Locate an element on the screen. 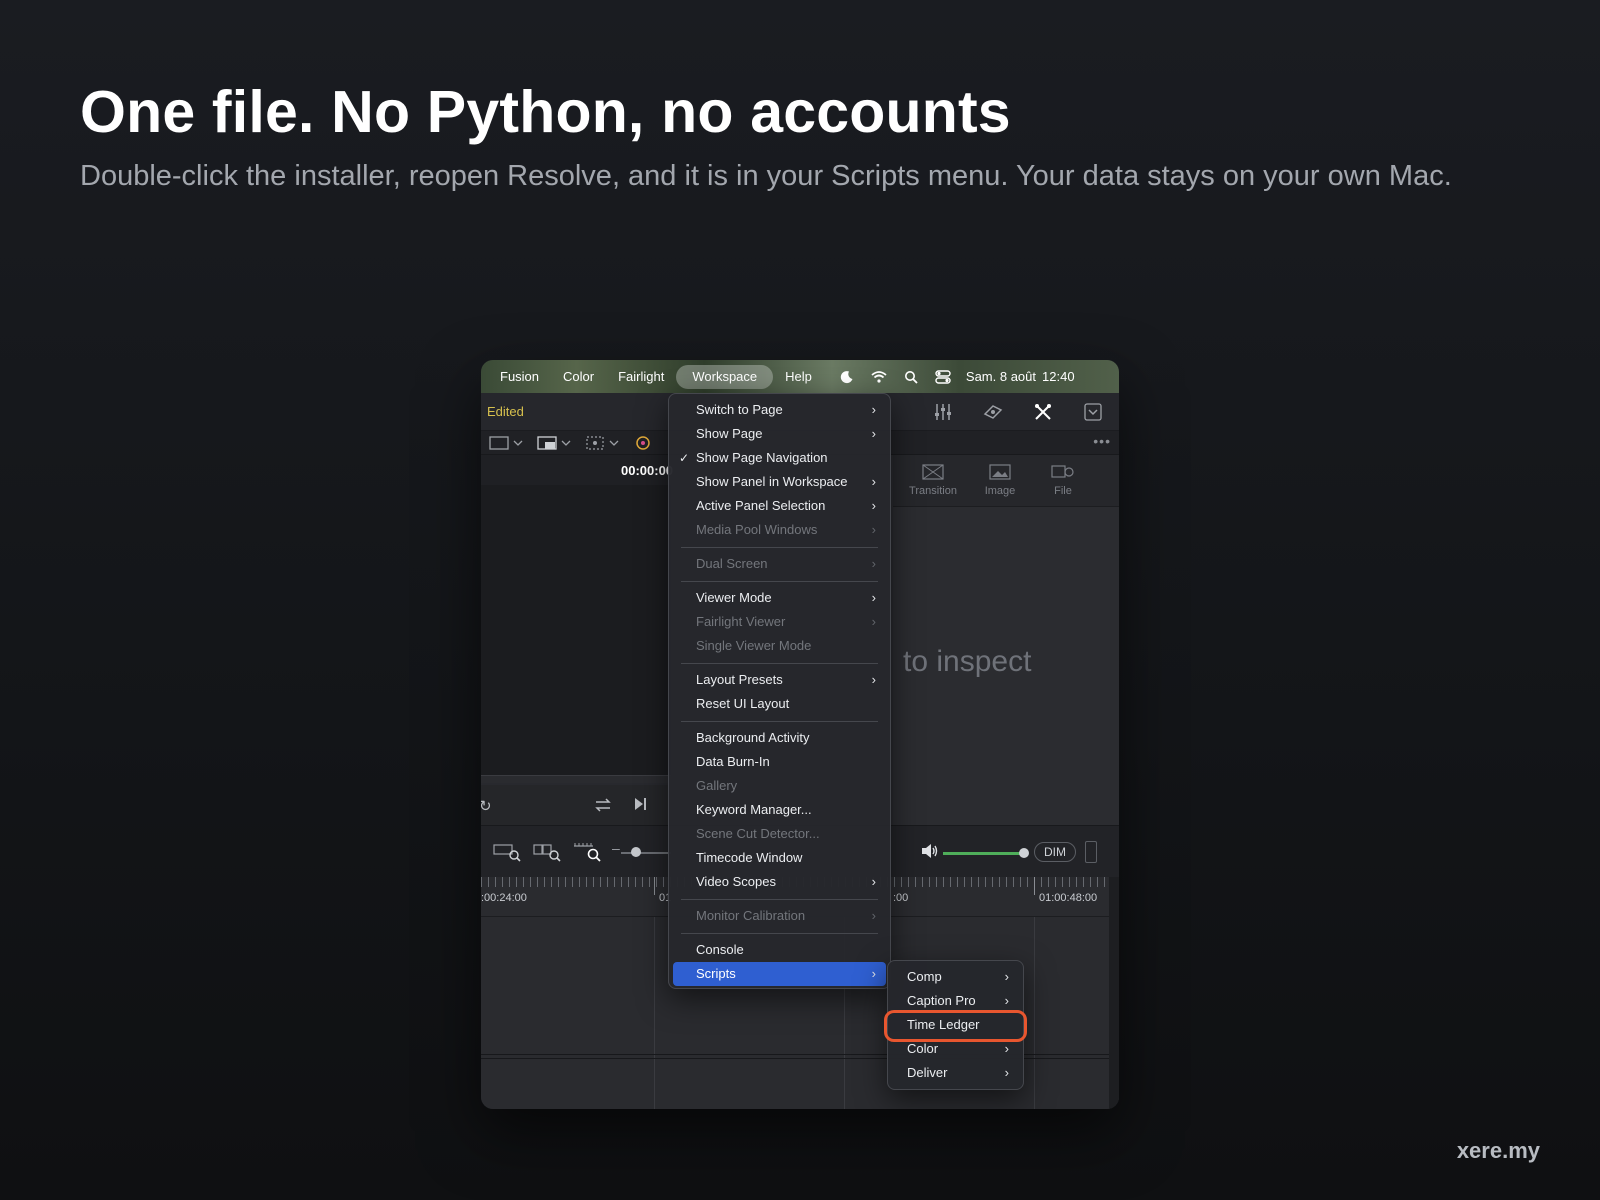  menu-item-dual-screen: Dual Screen › is located at coordinates (779, 564).